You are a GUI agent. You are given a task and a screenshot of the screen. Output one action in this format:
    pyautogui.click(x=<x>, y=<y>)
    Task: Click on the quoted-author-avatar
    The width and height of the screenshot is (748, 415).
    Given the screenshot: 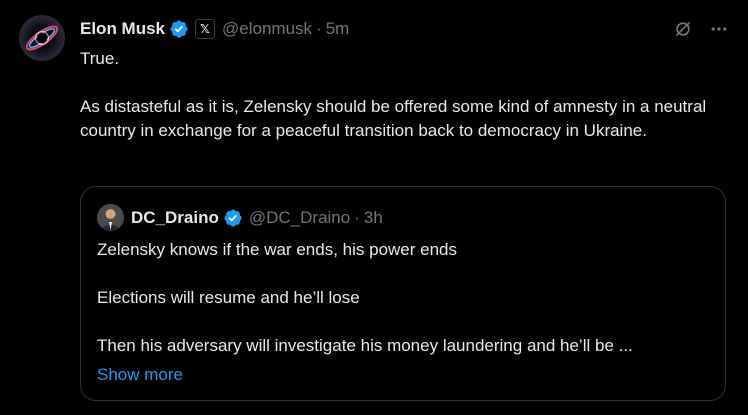 What is the action you would take?
    pyautogui.click(x=110, y=217)
    